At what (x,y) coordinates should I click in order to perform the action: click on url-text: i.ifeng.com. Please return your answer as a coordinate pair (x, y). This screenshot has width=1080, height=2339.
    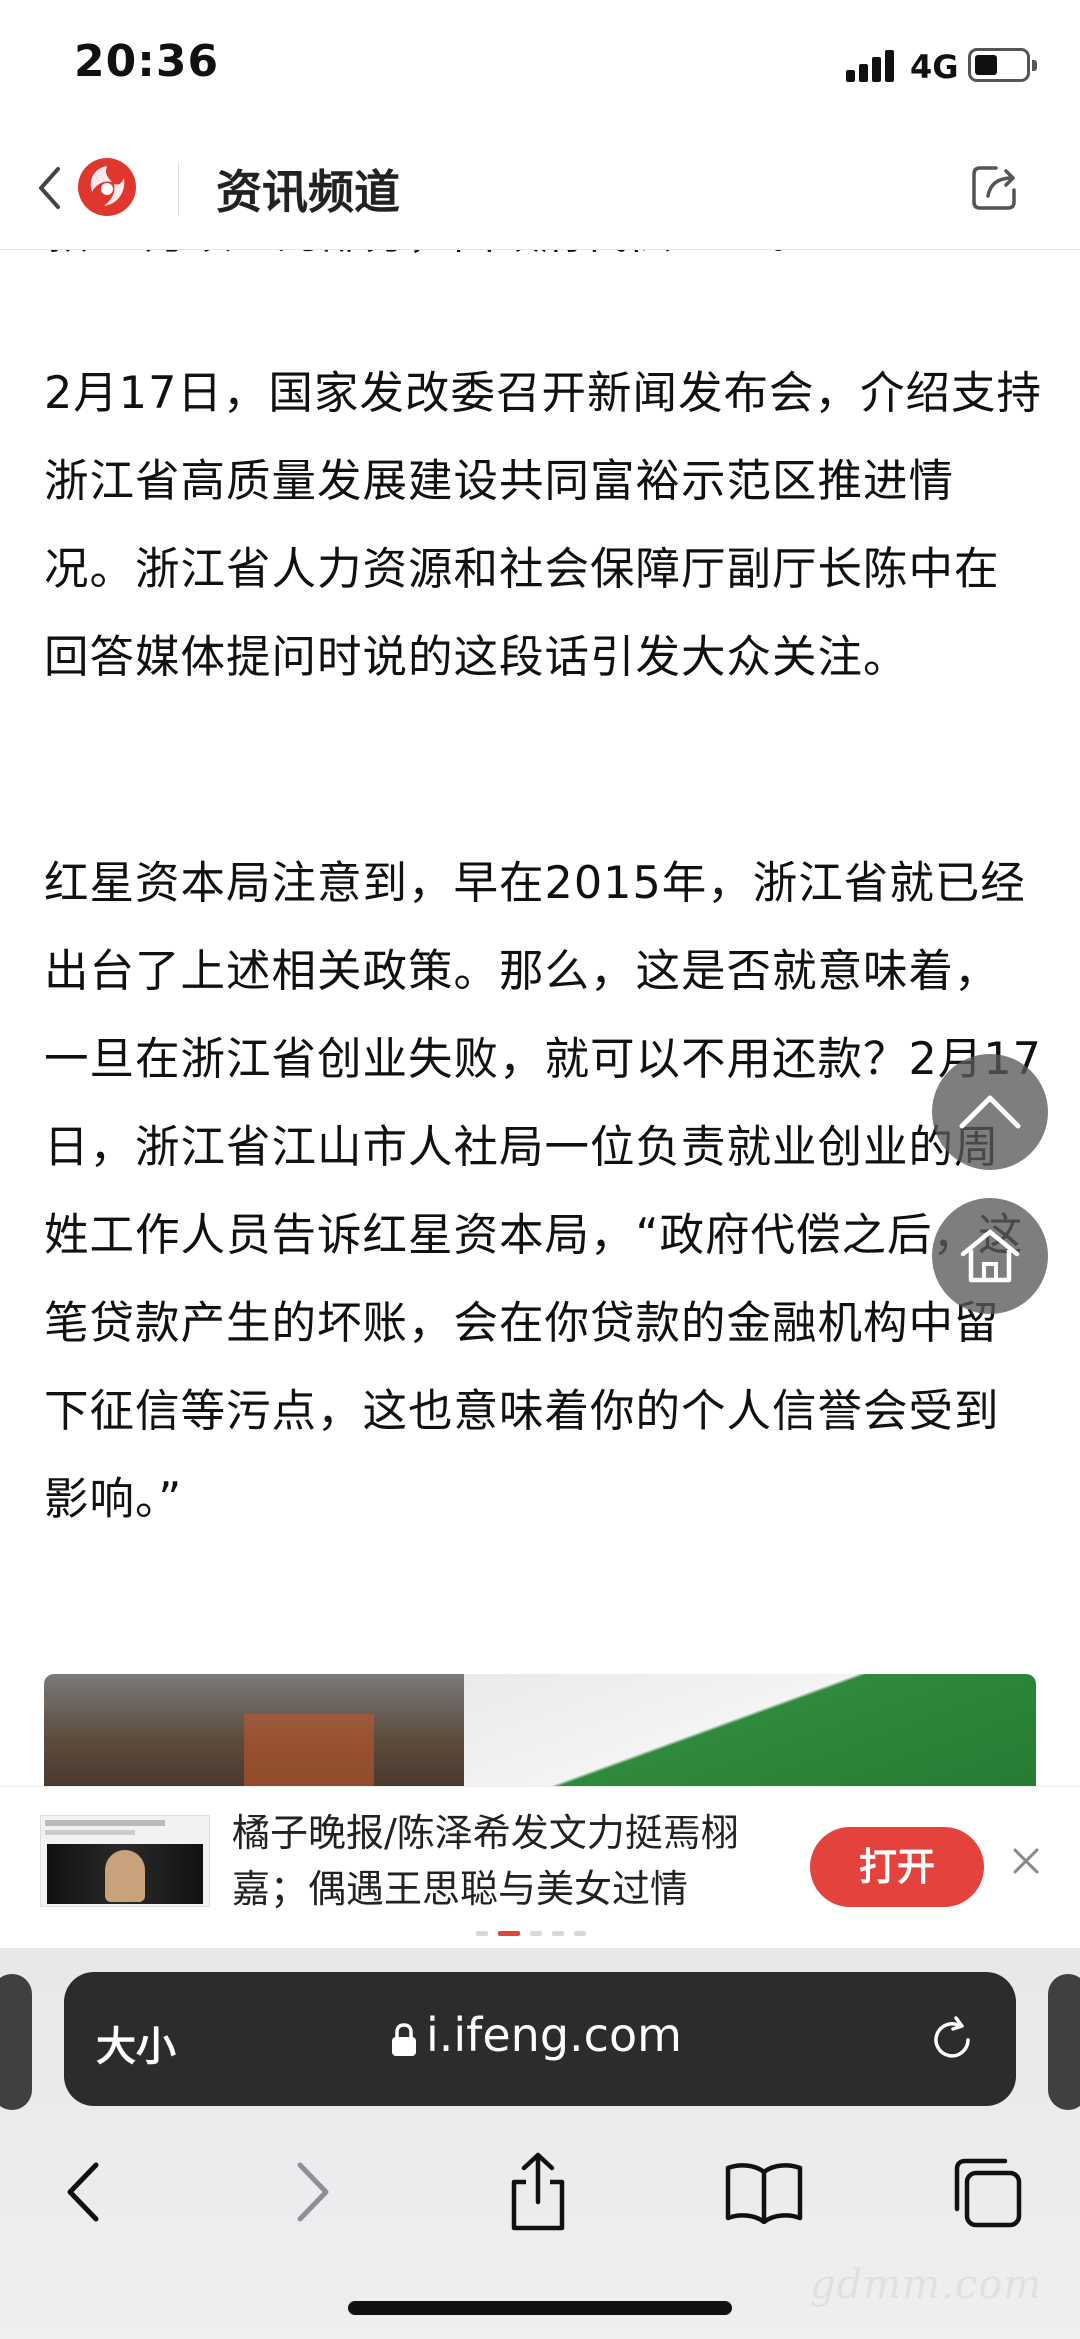
    Looking at the image, I should click on (554, 2035).